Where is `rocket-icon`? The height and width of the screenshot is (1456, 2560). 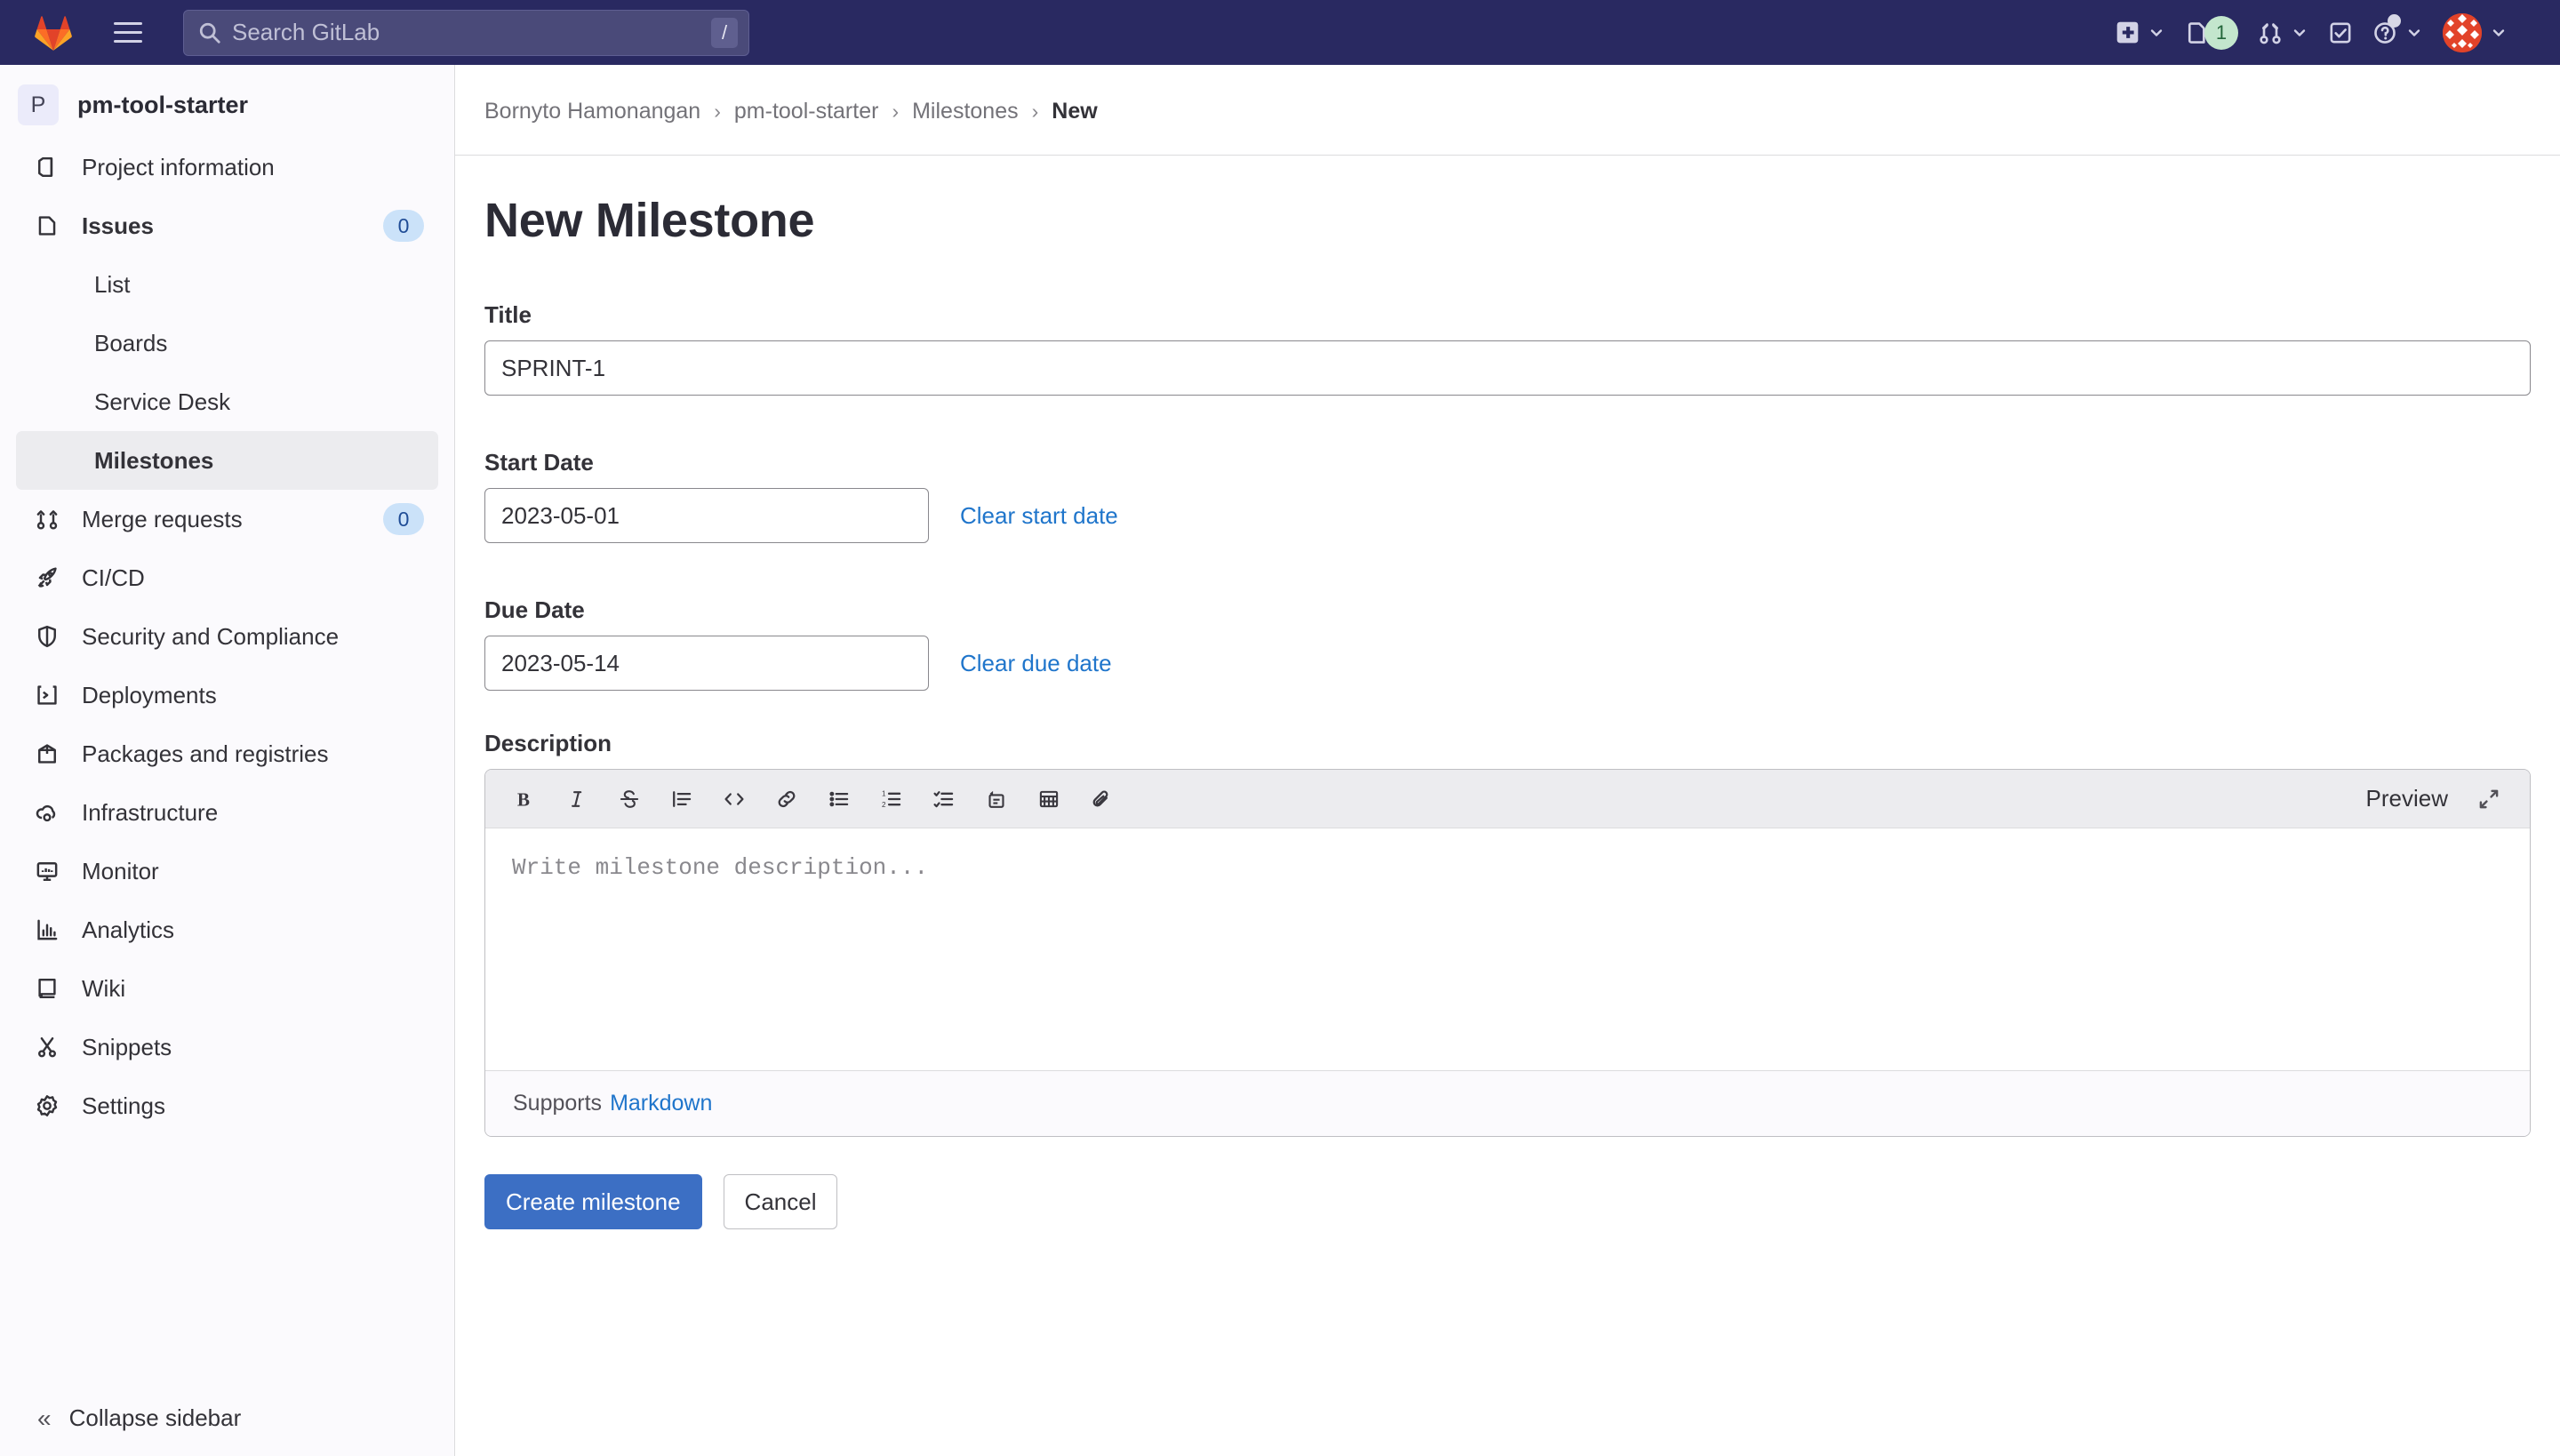
rocket-icon is located at coordinates (47, 578).